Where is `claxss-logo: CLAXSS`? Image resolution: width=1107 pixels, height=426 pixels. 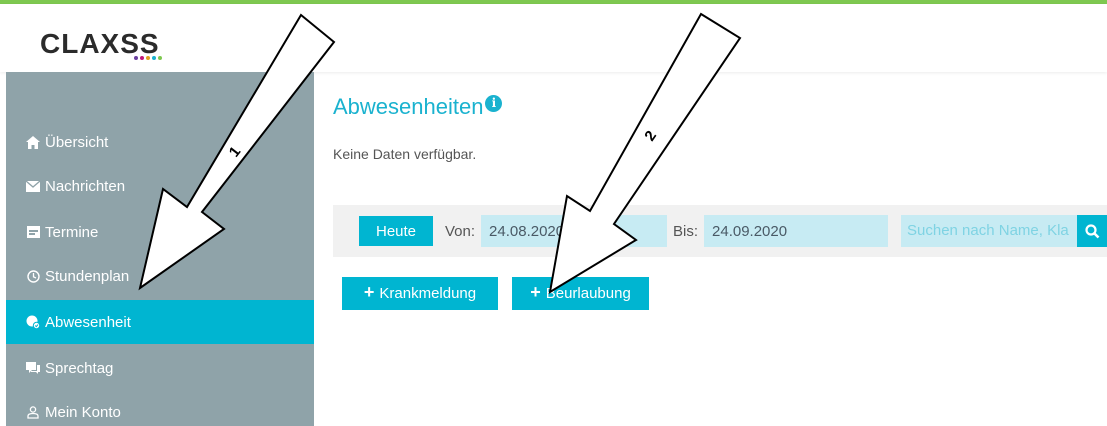 claxss-logo: CLAXSS is located at coordinates (101, 48).